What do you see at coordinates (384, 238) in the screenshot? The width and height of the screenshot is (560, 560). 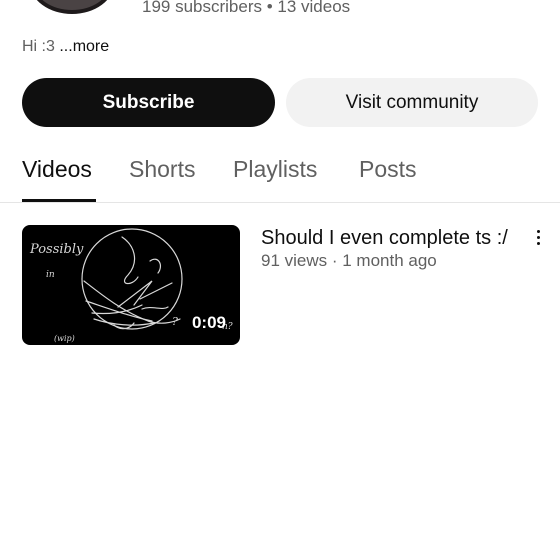 I see `video-title: Should I even complete ts :/` at bounding box center [384, 238].